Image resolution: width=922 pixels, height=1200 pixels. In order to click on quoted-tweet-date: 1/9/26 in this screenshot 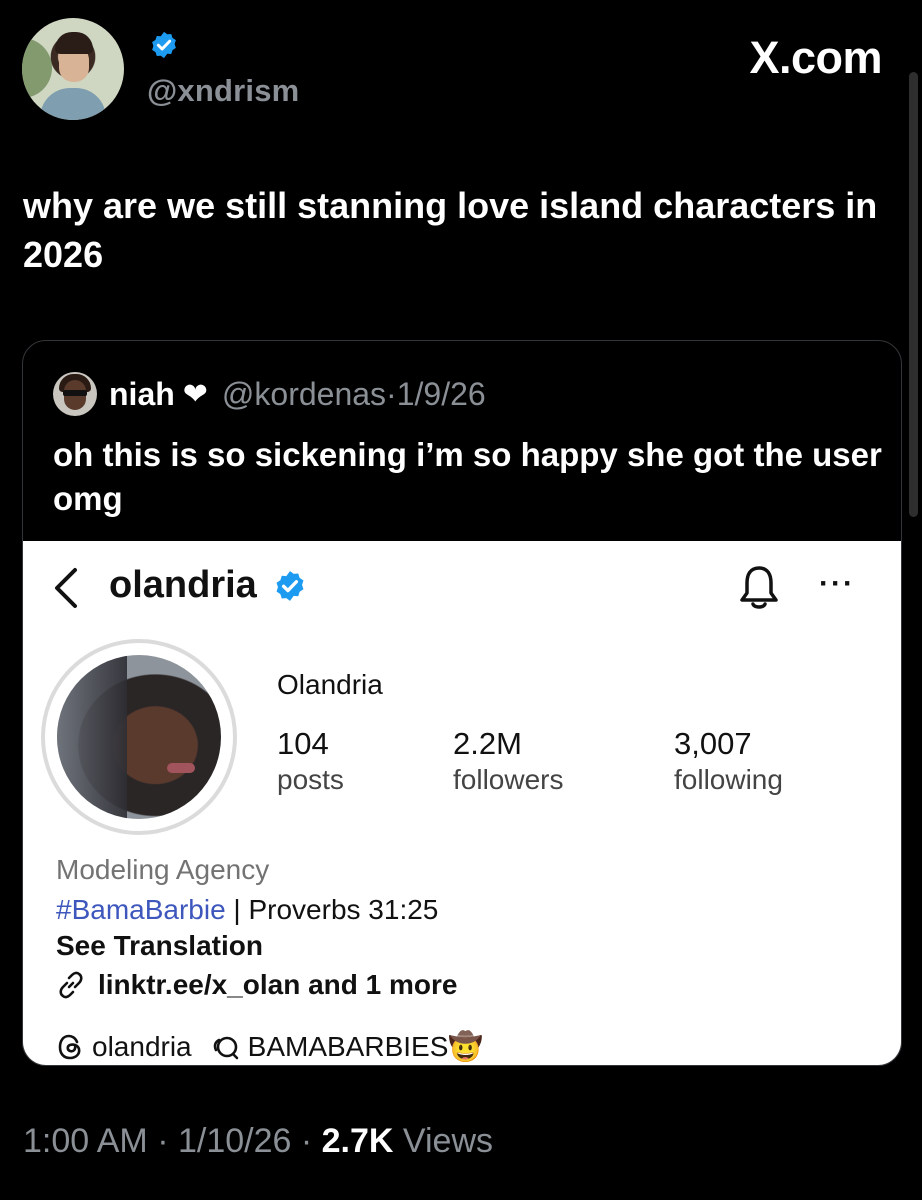, I will do `click(441, 394)`.